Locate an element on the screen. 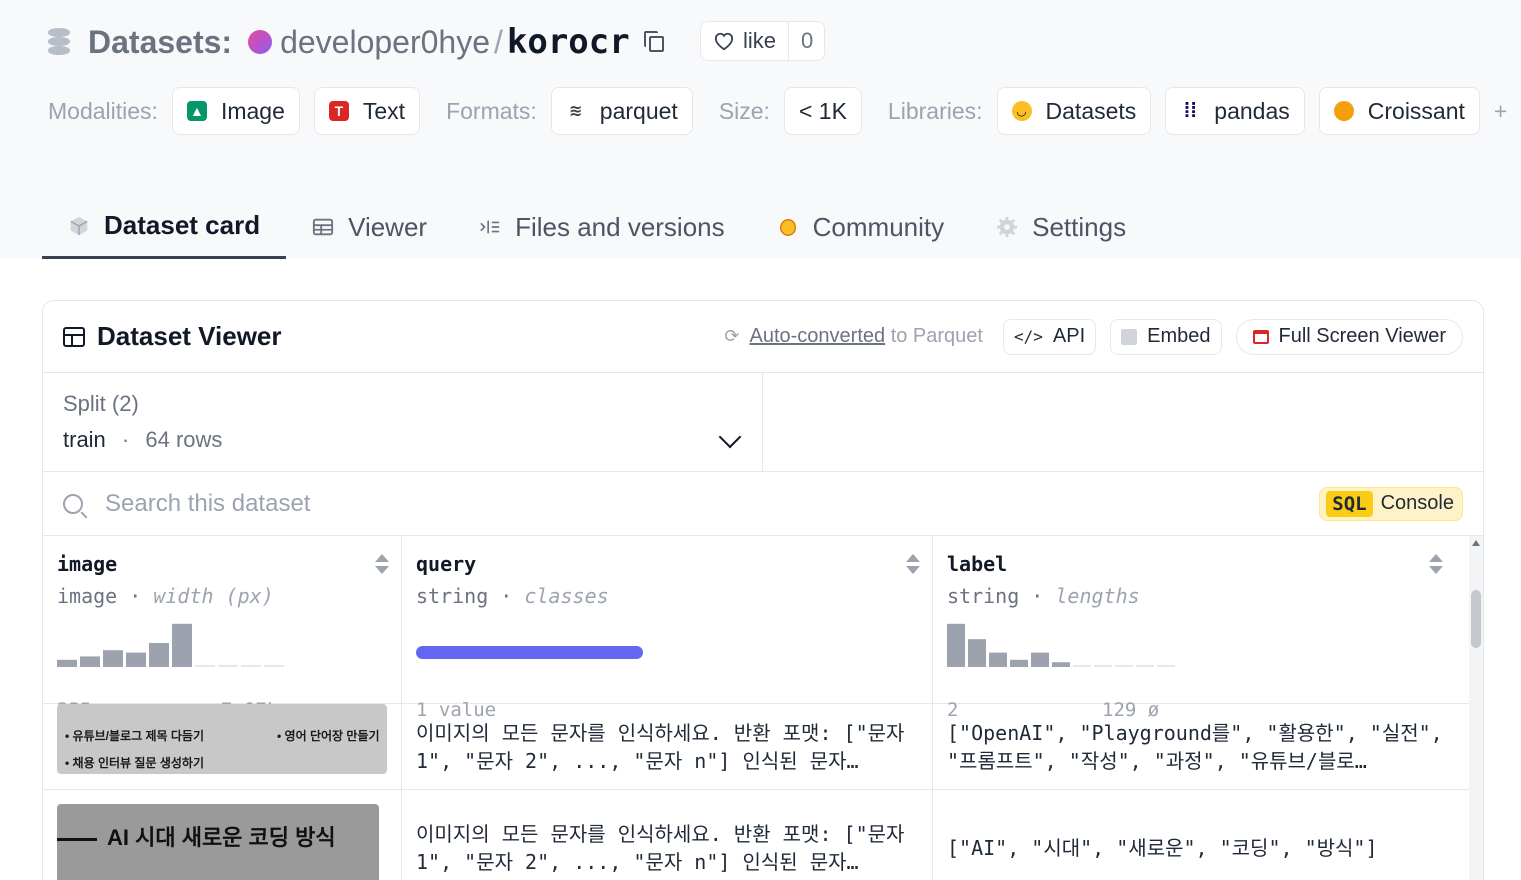  column-label: label string · lengths 2 129 ø is located at coordinates (1201, 628).